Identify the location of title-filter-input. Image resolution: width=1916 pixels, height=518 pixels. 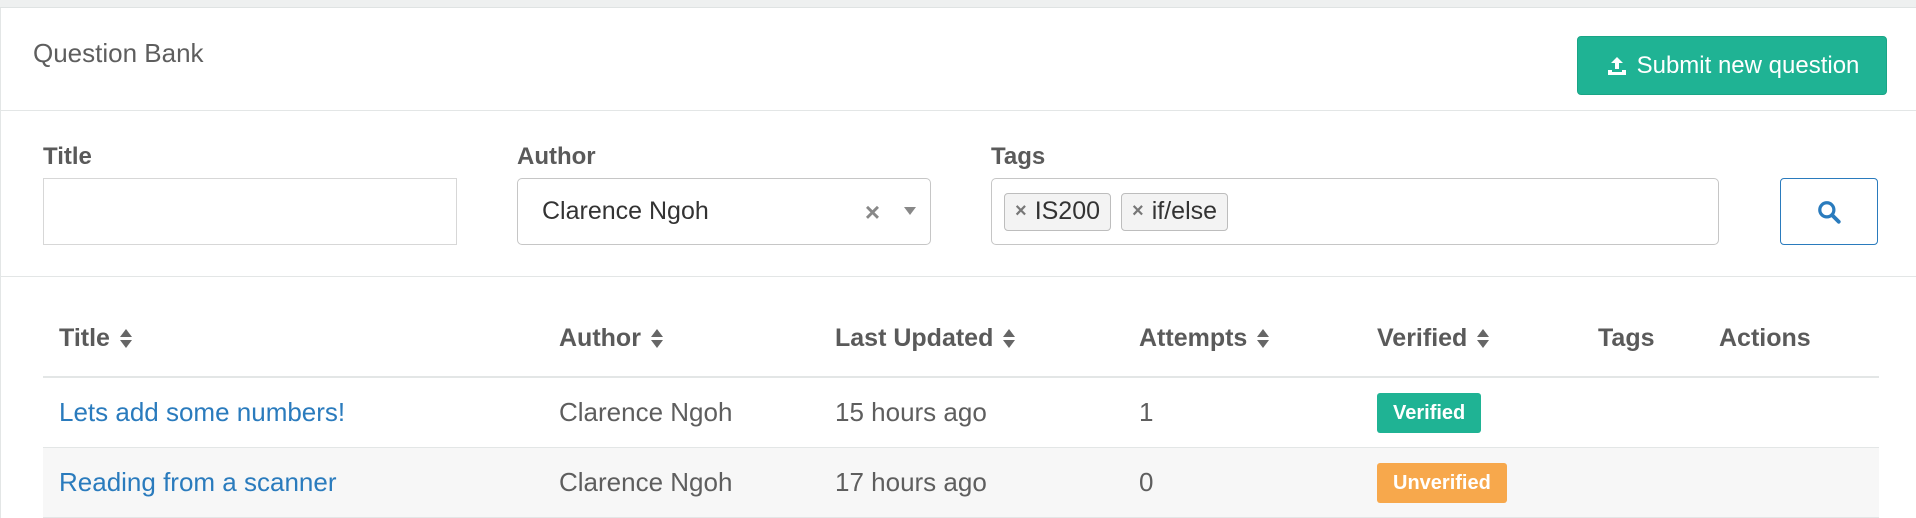
(250, 211).